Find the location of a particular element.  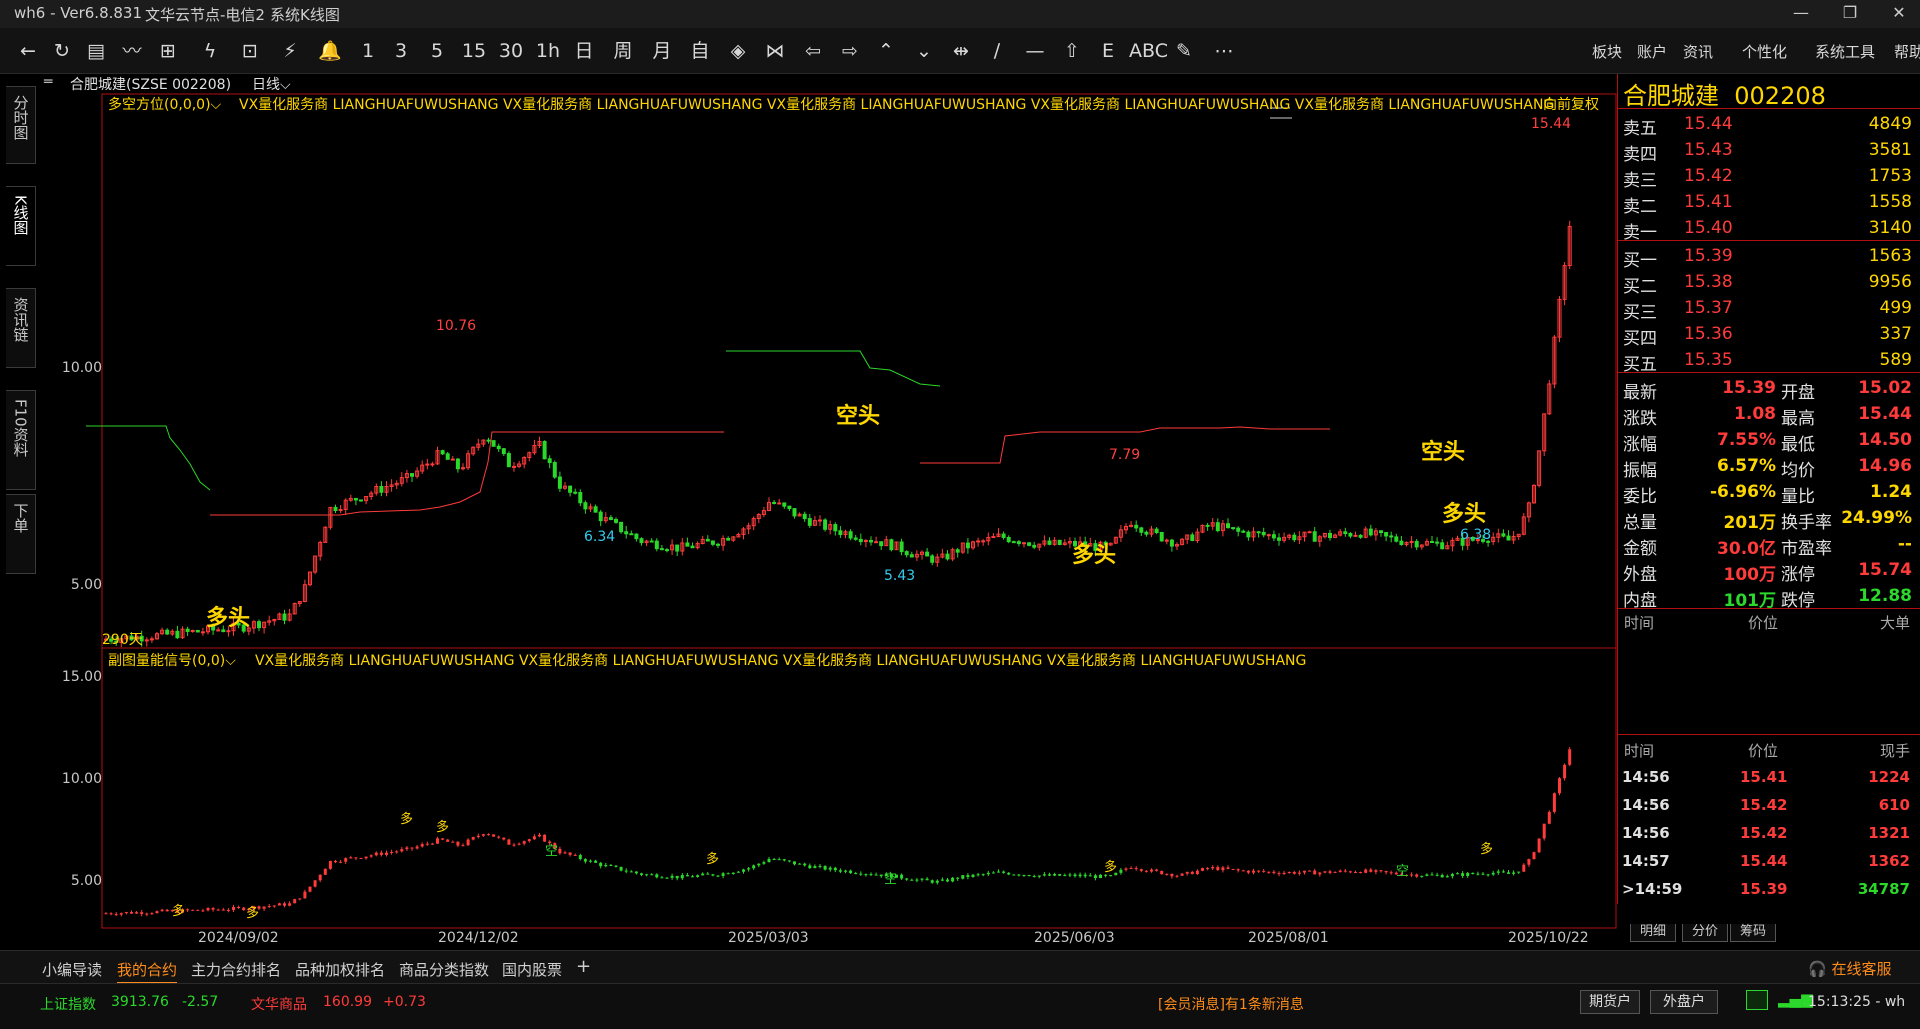

bottom-tab: 小编导读 is located at coordinates (72, 969).